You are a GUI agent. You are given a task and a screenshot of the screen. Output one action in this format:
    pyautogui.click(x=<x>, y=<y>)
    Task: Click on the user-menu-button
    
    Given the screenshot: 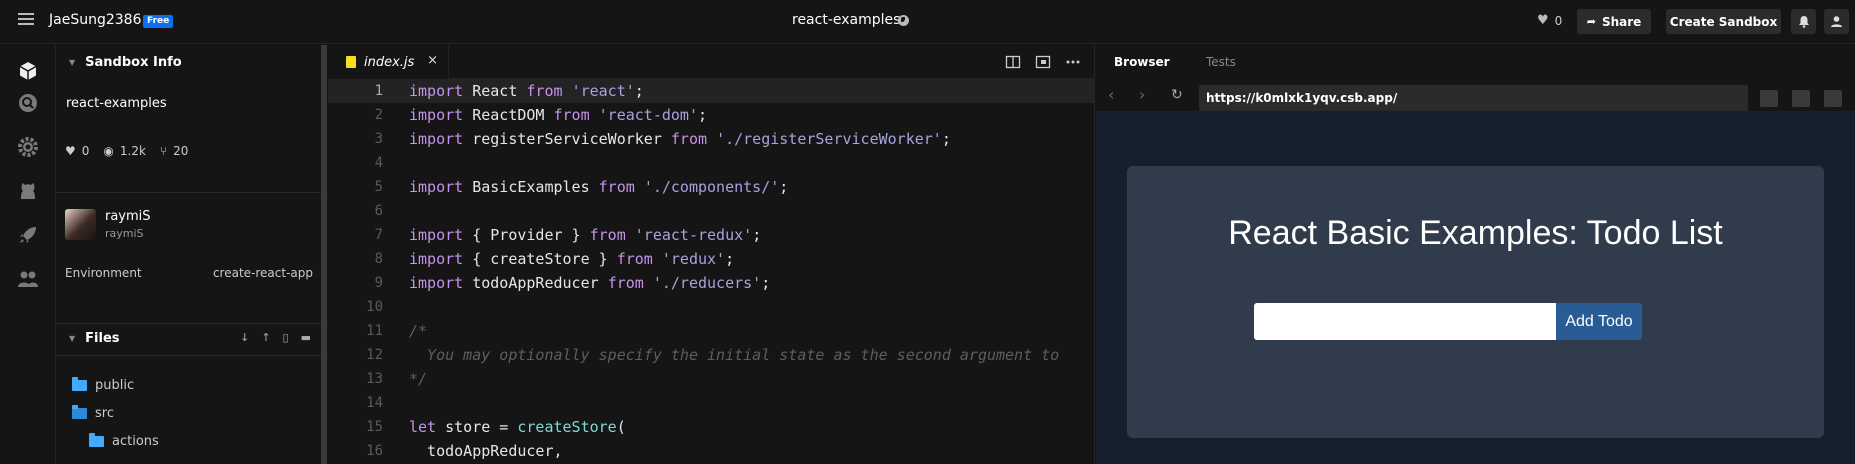 What is the action you would take?
    pyautogui.click(x=1836, y=21)
    